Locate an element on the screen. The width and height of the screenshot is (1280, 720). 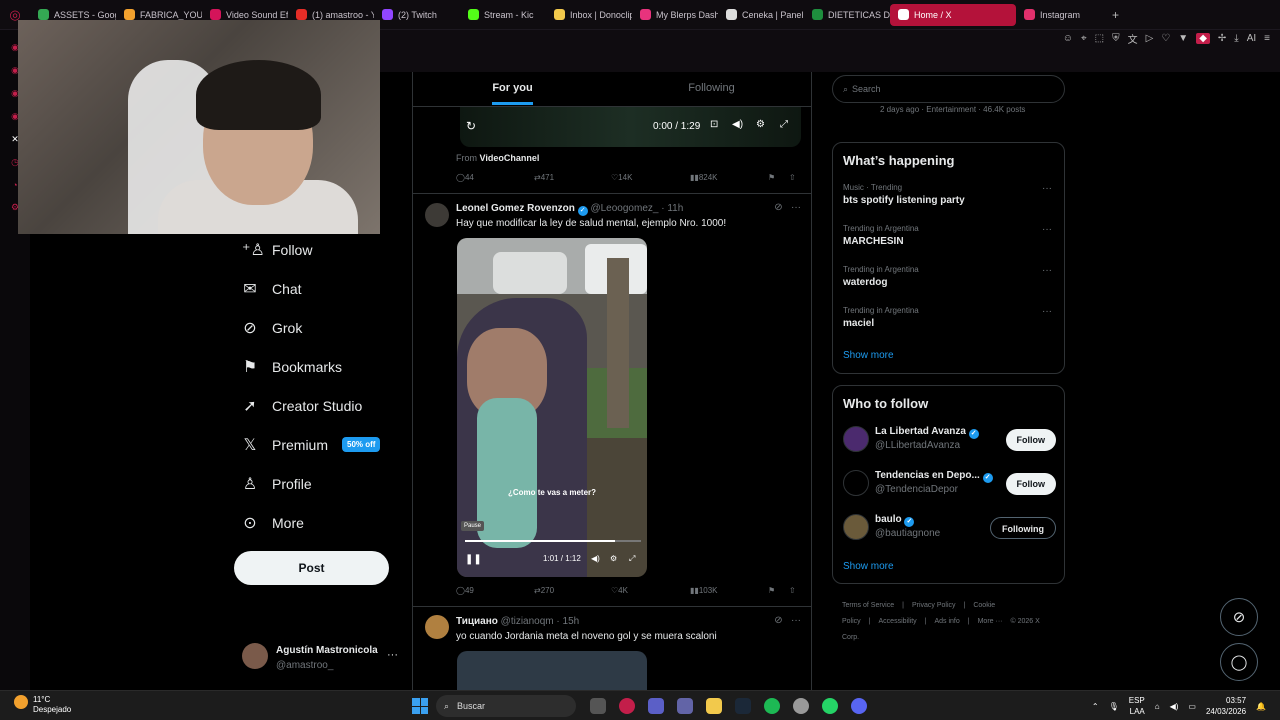
following-button: Following is located at coordinates (1023, 528).